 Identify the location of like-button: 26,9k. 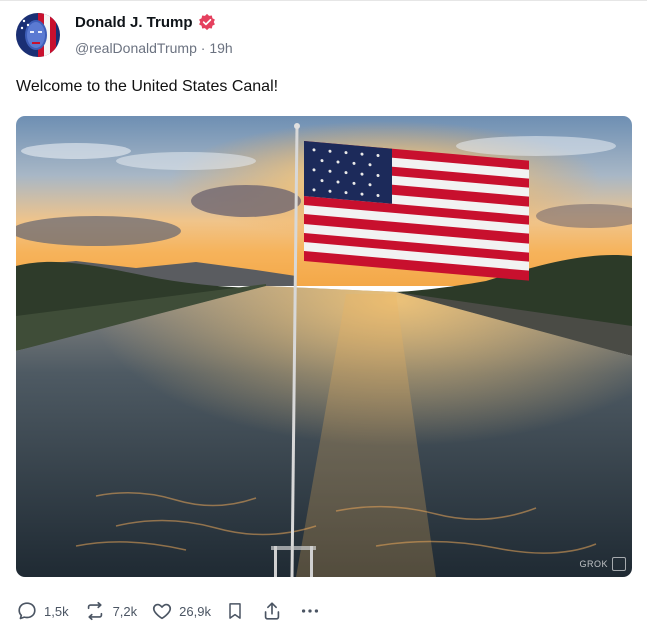
(181, 611).